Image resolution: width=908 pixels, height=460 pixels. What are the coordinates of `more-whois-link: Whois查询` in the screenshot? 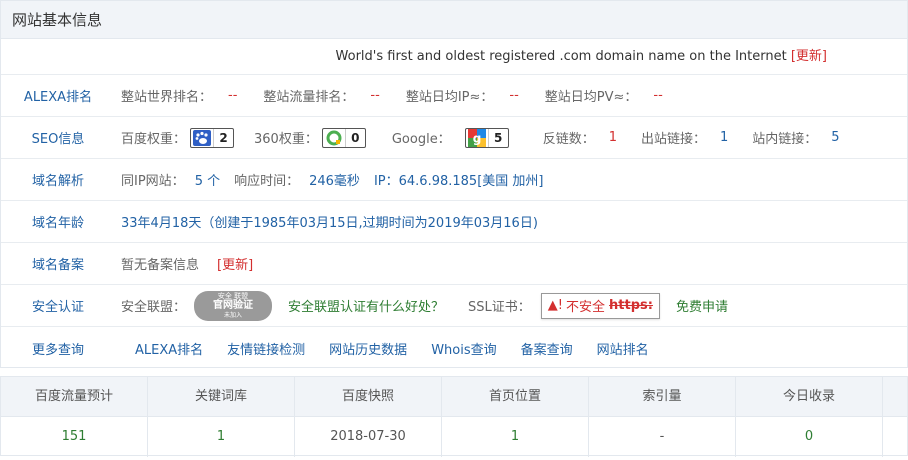 It's located at (463, 348).